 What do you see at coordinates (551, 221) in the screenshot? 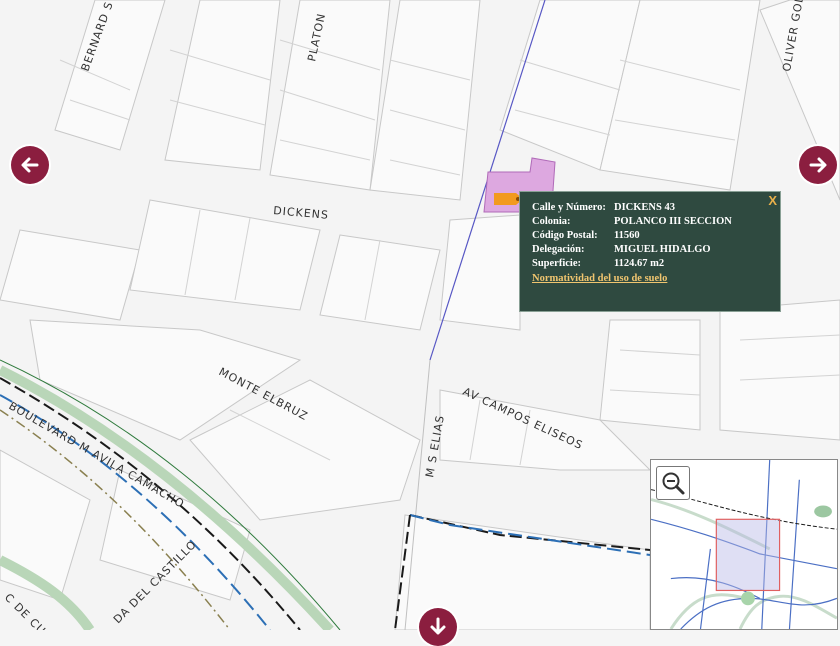
I see `info-key: Colonia:` at bounding box center [551, 221].